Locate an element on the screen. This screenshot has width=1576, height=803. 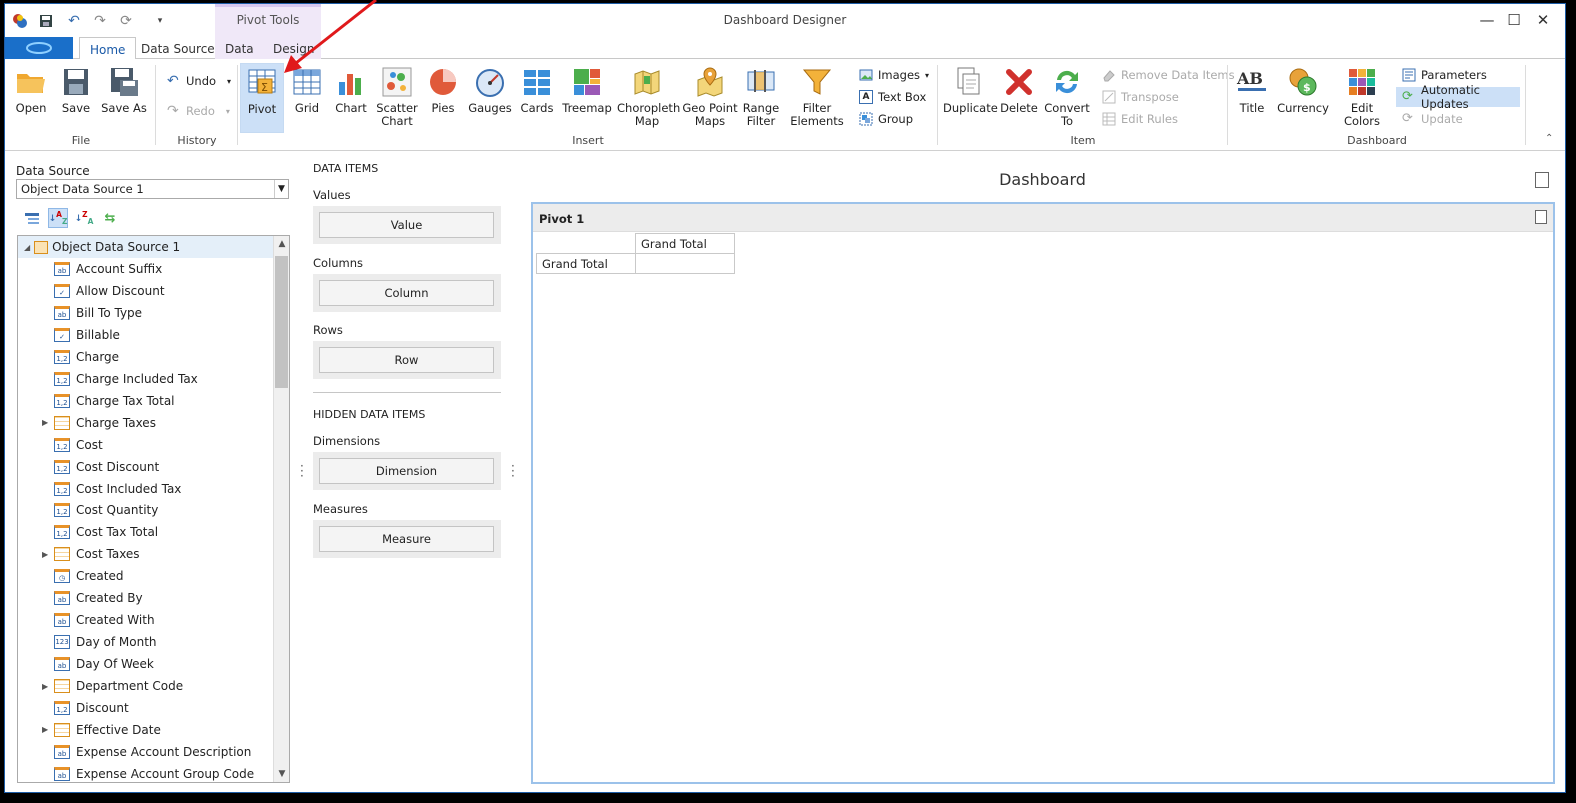
tree-vertical-scrollbar: ▲ ▼ is located at coordinates (281, 509).